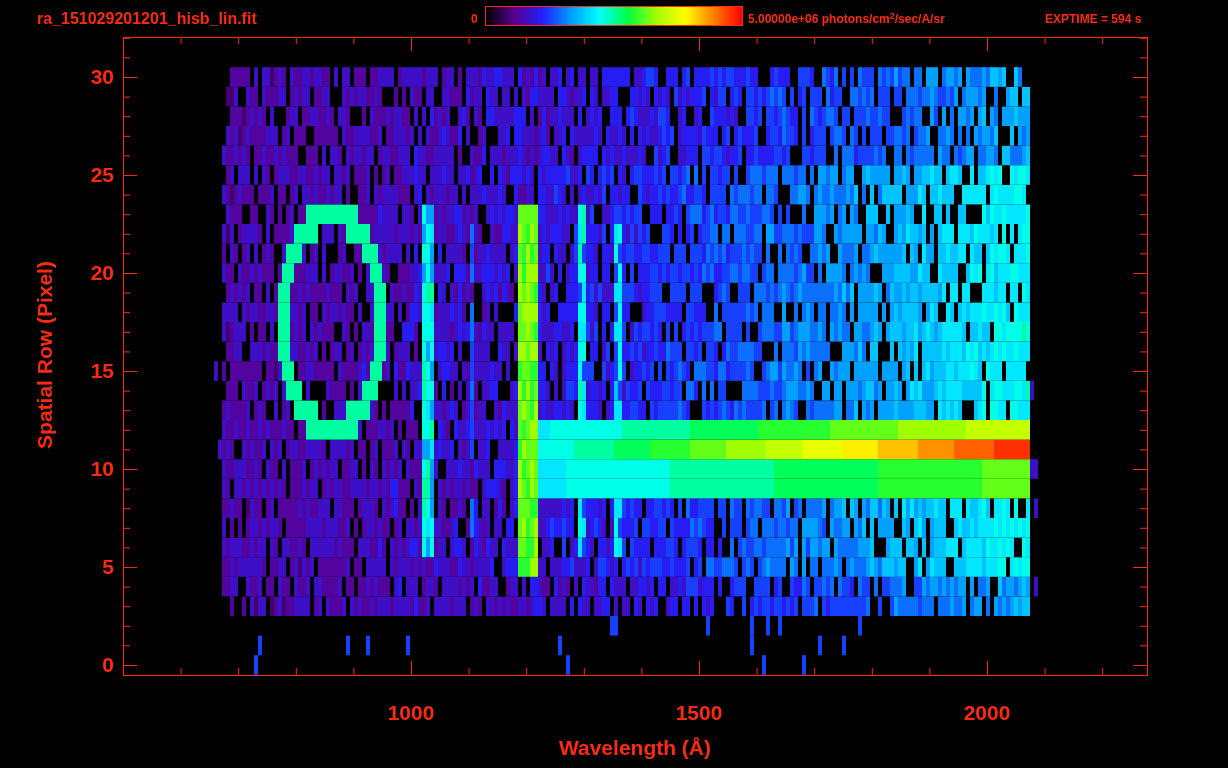  I want to click on y-axis-label: Spatial Row (Pixel), so click(44, 355).